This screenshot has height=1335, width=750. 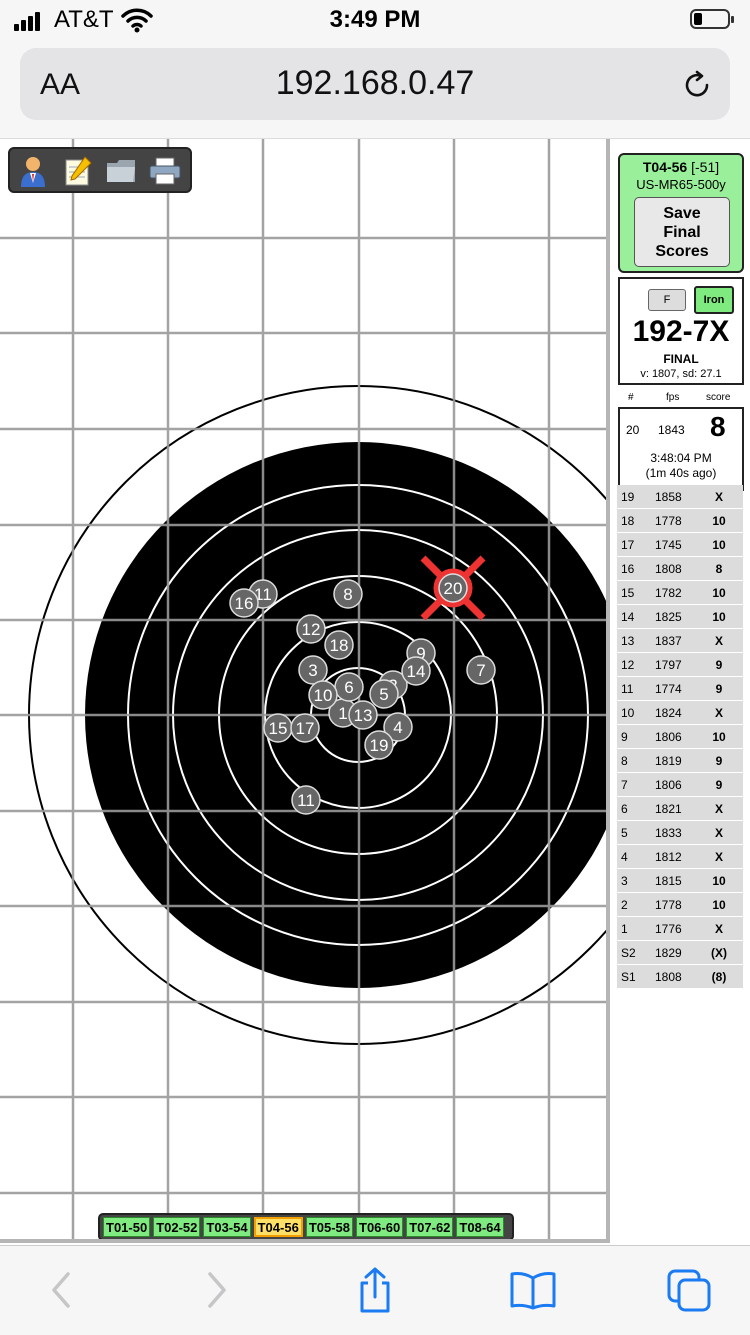 What do you see at coordinates (227, 1227) in the screenshot?
I see `target-tab: T03-54` at bounding box center [227, 1227].